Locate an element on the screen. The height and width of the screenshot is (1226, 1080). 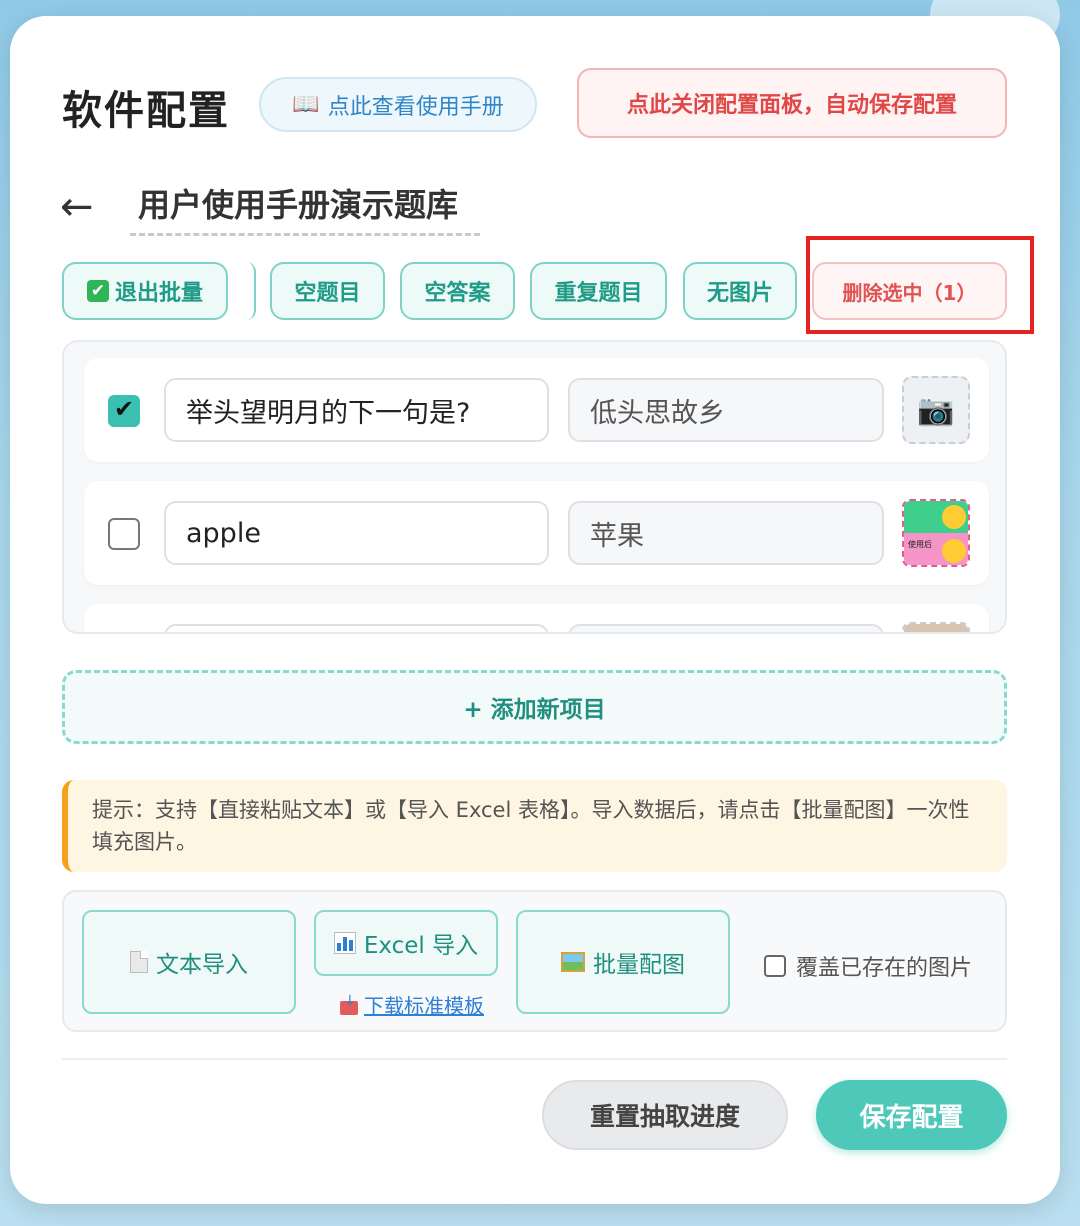
list-item: apple 苹果 使用后 is located at coordinates (536, 533).